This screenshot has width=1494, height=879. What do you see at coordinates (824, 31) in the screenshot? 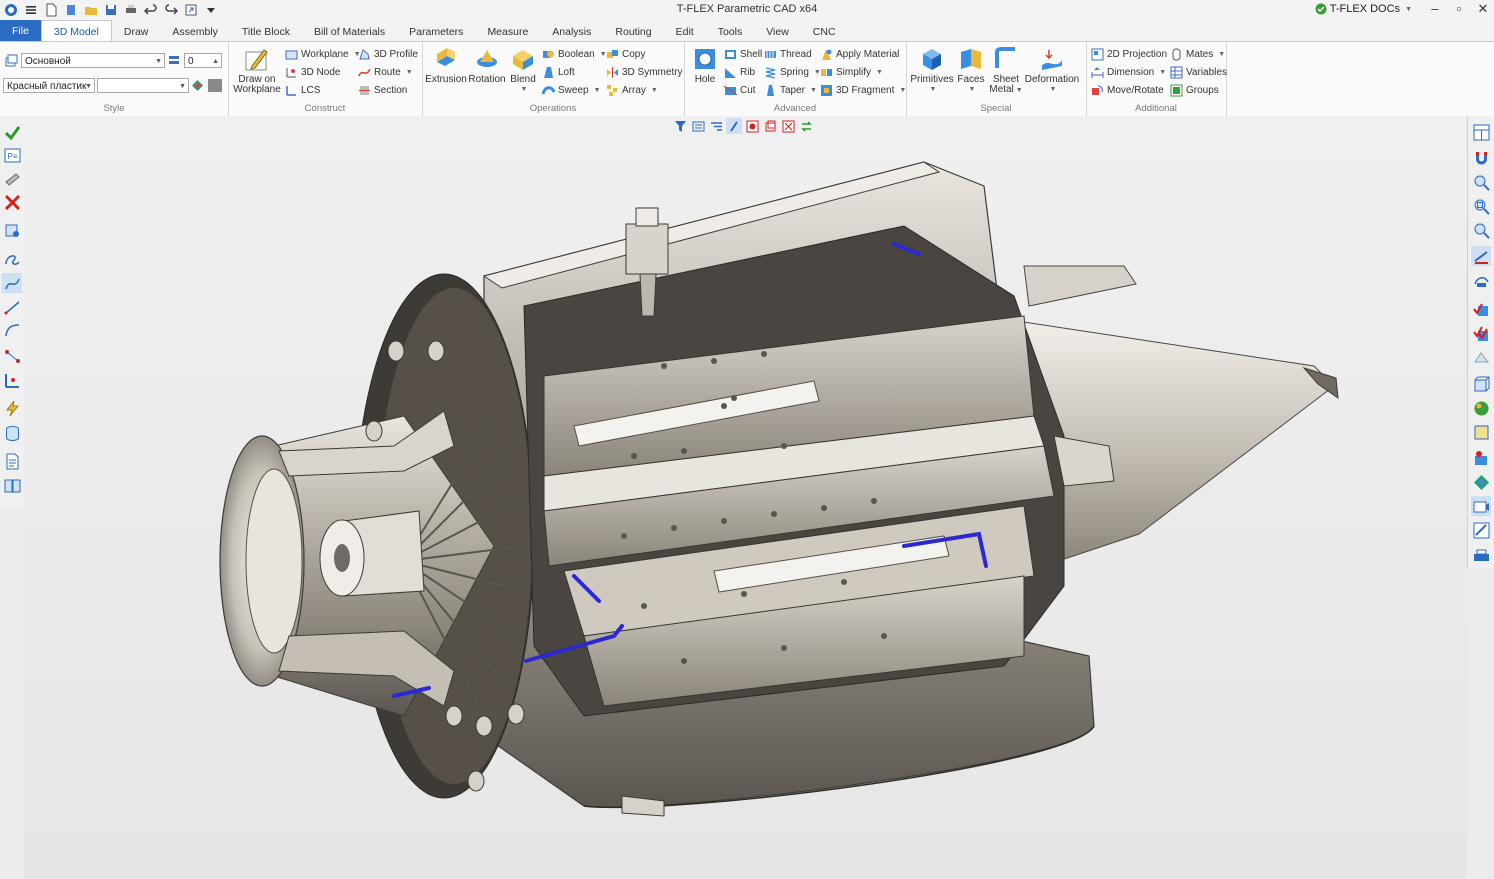
I see `tab-cnc: CNC` at bounding box center [824, 31].